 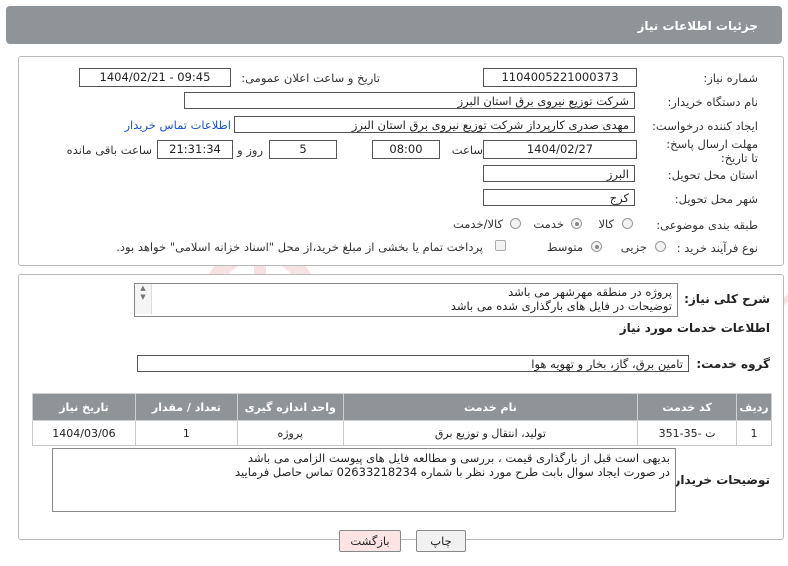 I want to click on page-header: جزئیات اطلاعات نیاز, so click(x=394, y=25).